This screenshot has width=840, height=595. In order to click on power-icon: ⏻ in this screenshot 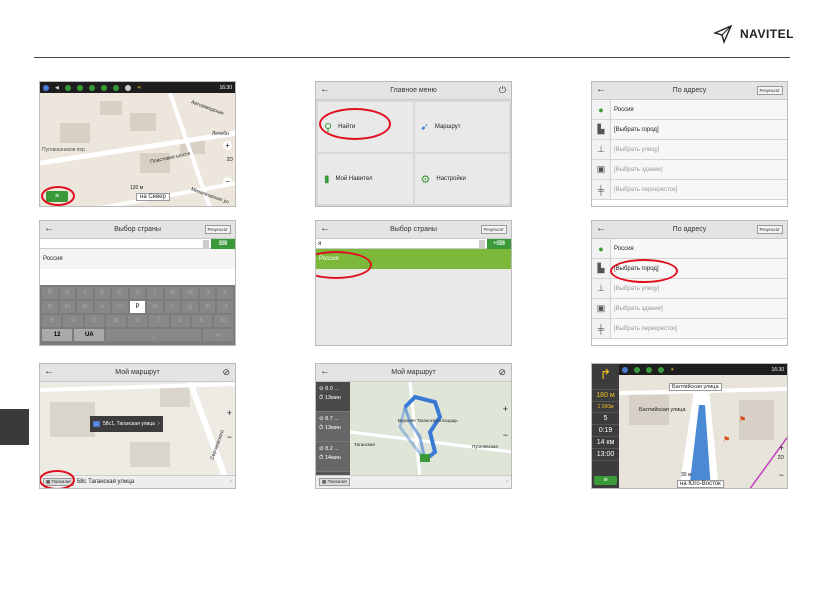, I will do `click(502, 90)`.